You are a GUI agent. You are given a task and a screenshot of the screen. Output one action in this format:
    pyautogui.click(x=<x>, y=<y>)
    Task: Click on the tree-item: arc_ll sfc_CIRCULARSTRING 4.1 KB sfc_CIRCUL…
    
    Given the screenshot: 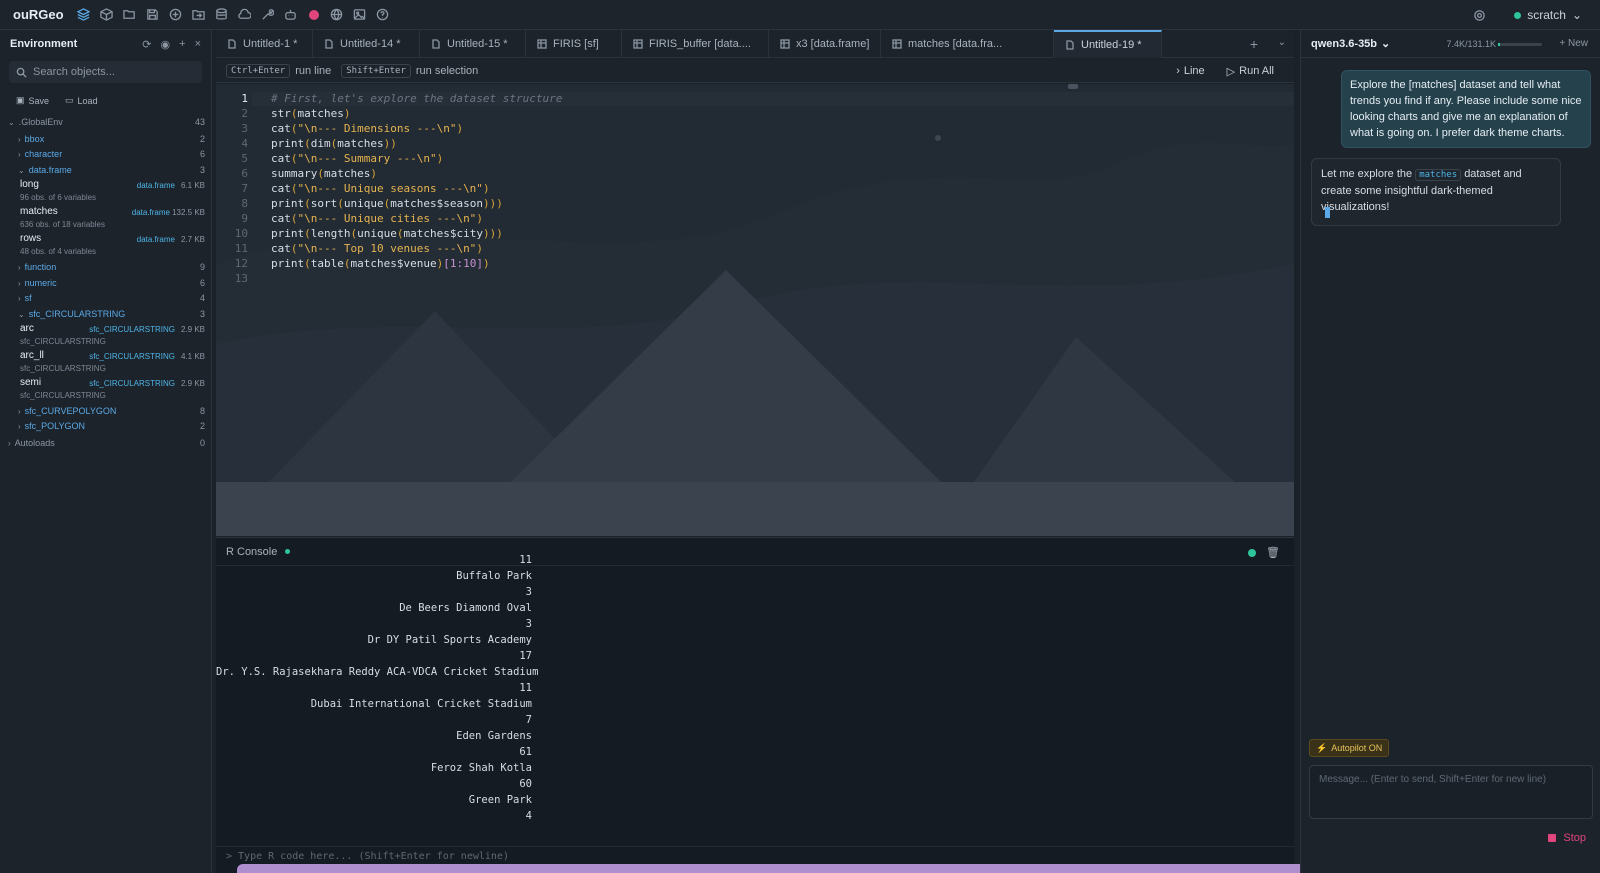 What is the action you would take?
    pyautogui.click(x=106, y=363)
    